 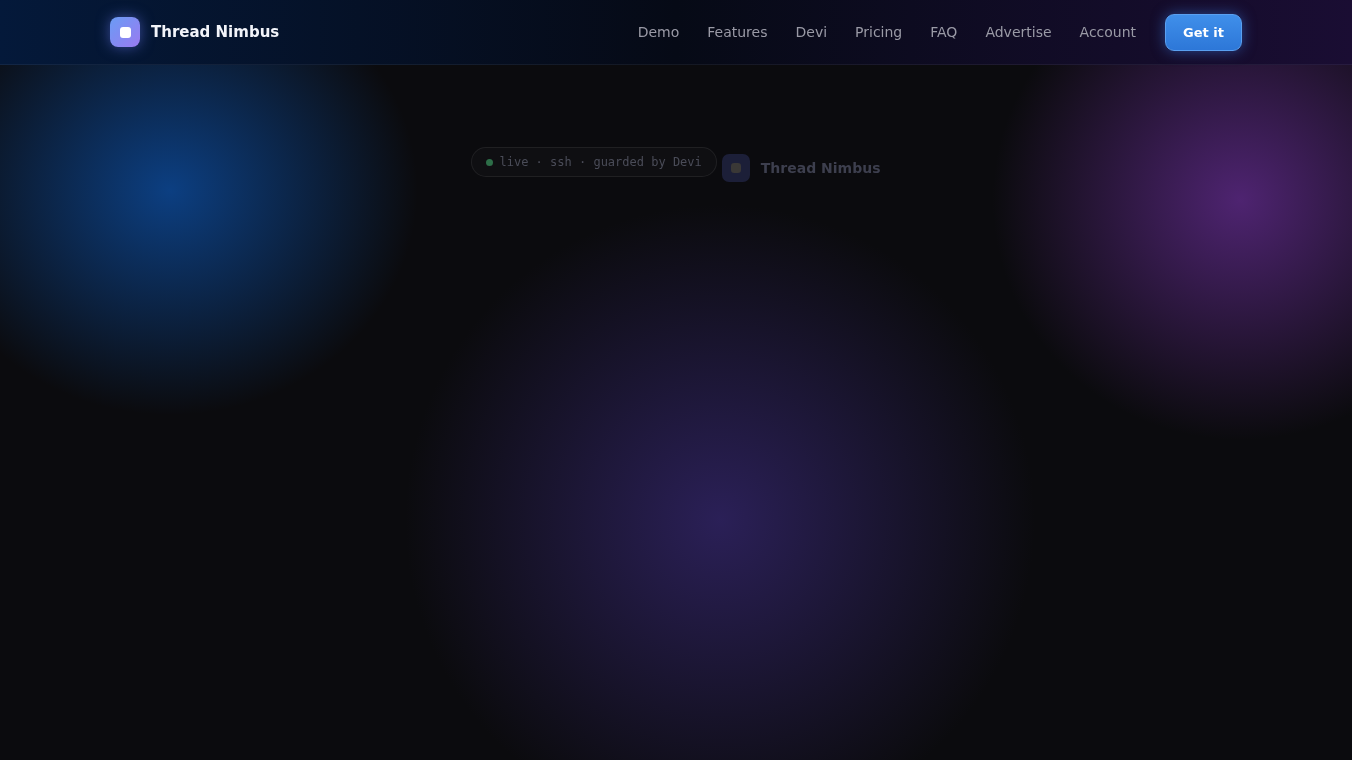 I want to click on nav-link: Pricing, so click(x=879, y=32).